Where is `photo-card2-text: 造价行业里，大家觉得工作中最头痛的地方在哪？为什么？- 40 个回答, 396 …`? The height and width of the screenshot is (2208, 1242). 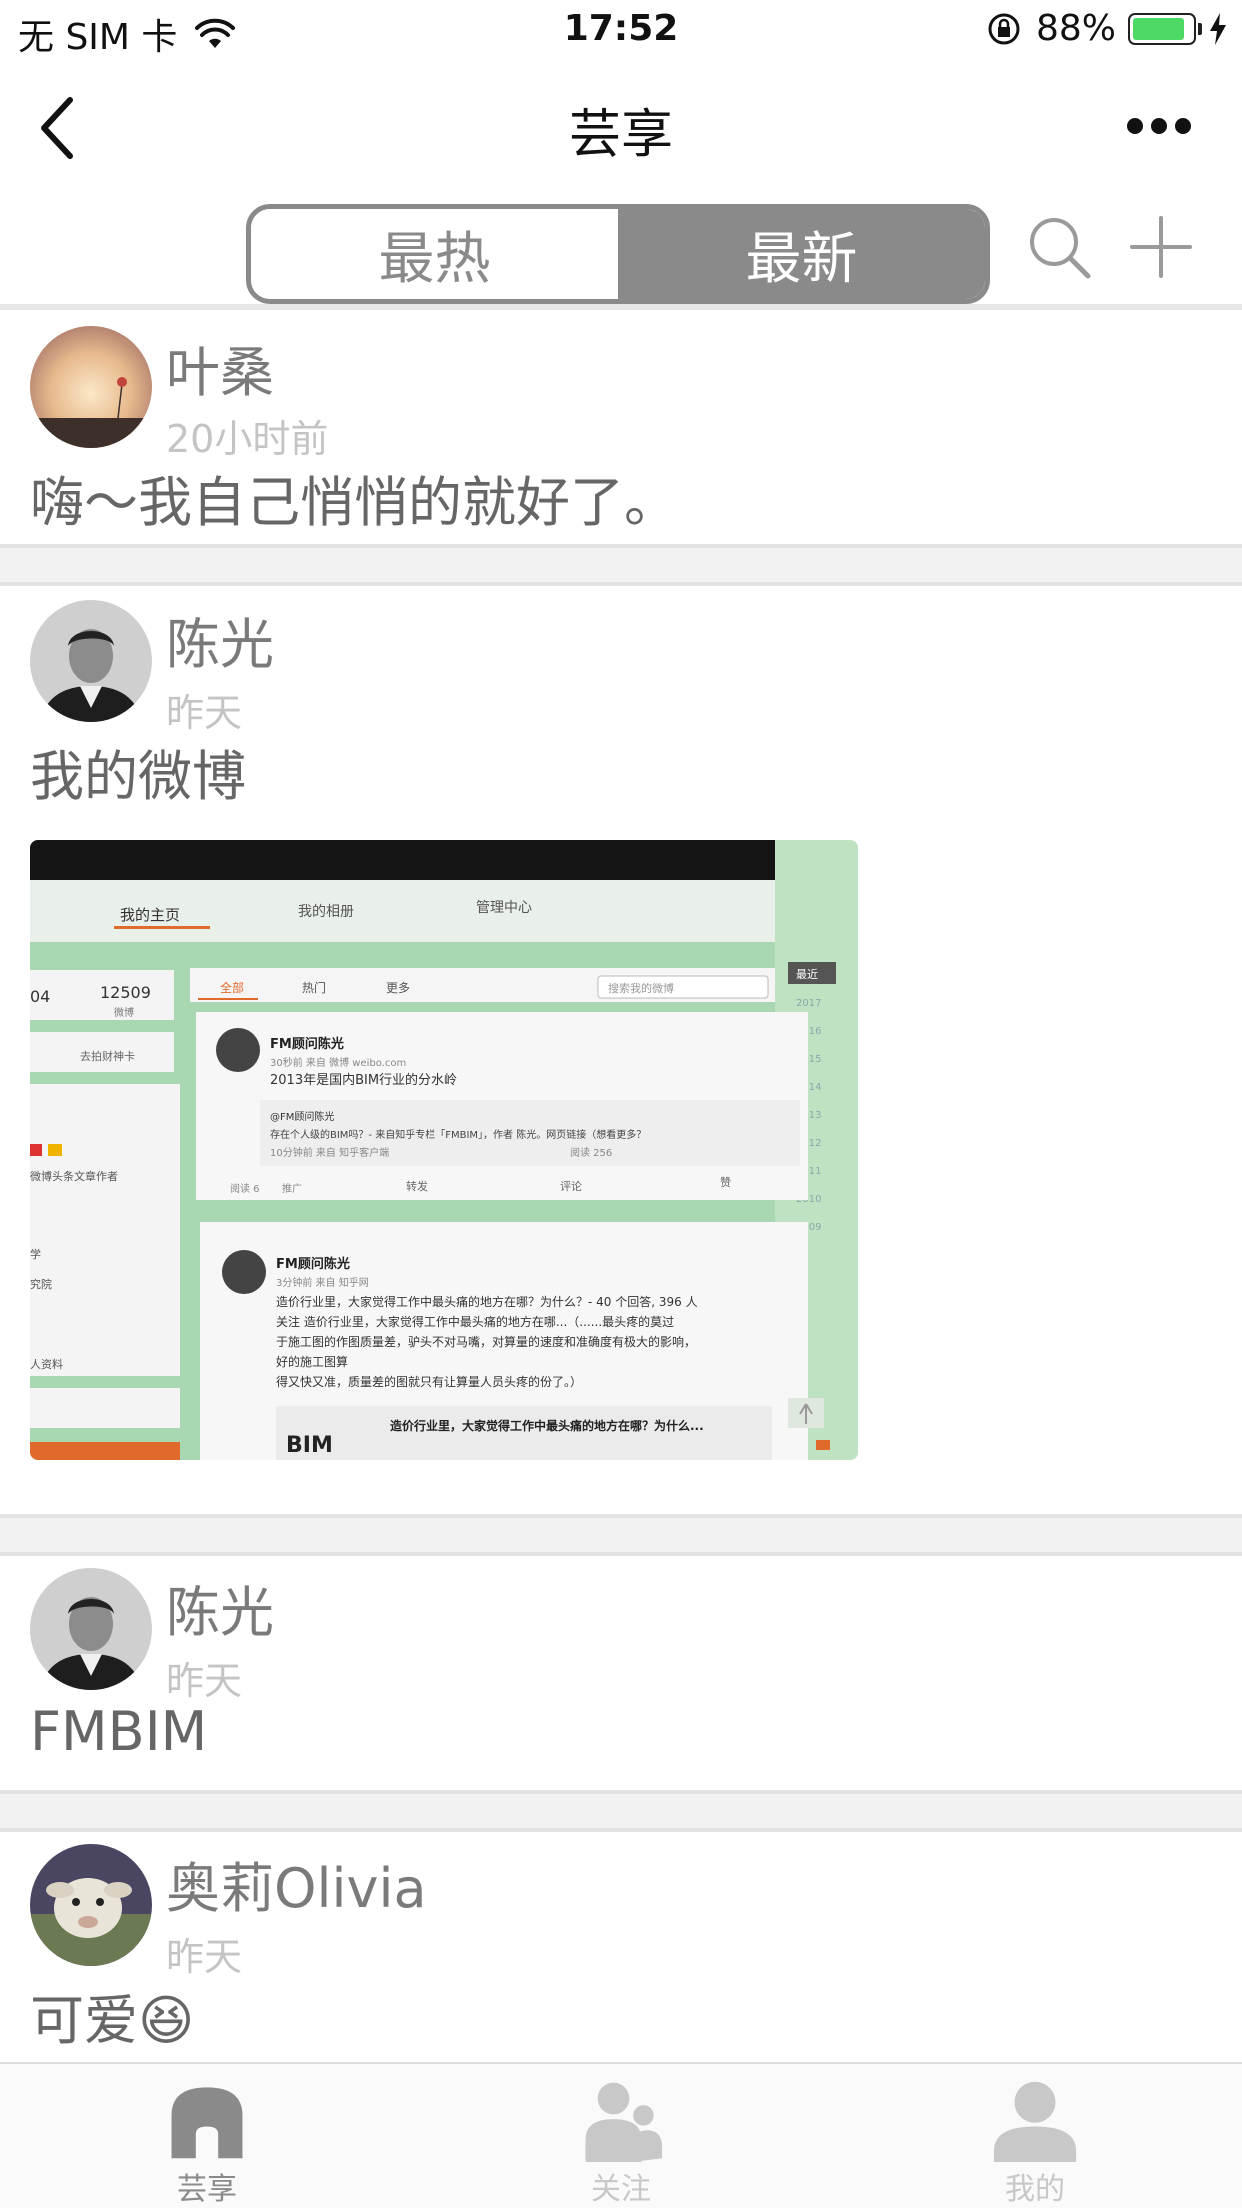
photo-card2-text: 造价行业里，大家觉得工作中最头痛的地方在哪？为什么？- 40 个回答, 396 … is located at coordinates (487, 1301).